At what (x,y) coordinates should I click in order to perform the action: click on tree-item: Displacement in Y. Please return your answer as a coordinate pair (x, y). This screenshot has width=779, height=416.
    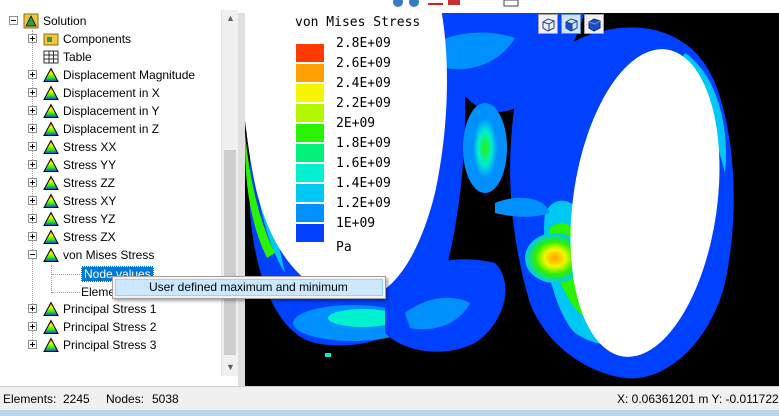
    Looking at the image, I should click on (110, 111).